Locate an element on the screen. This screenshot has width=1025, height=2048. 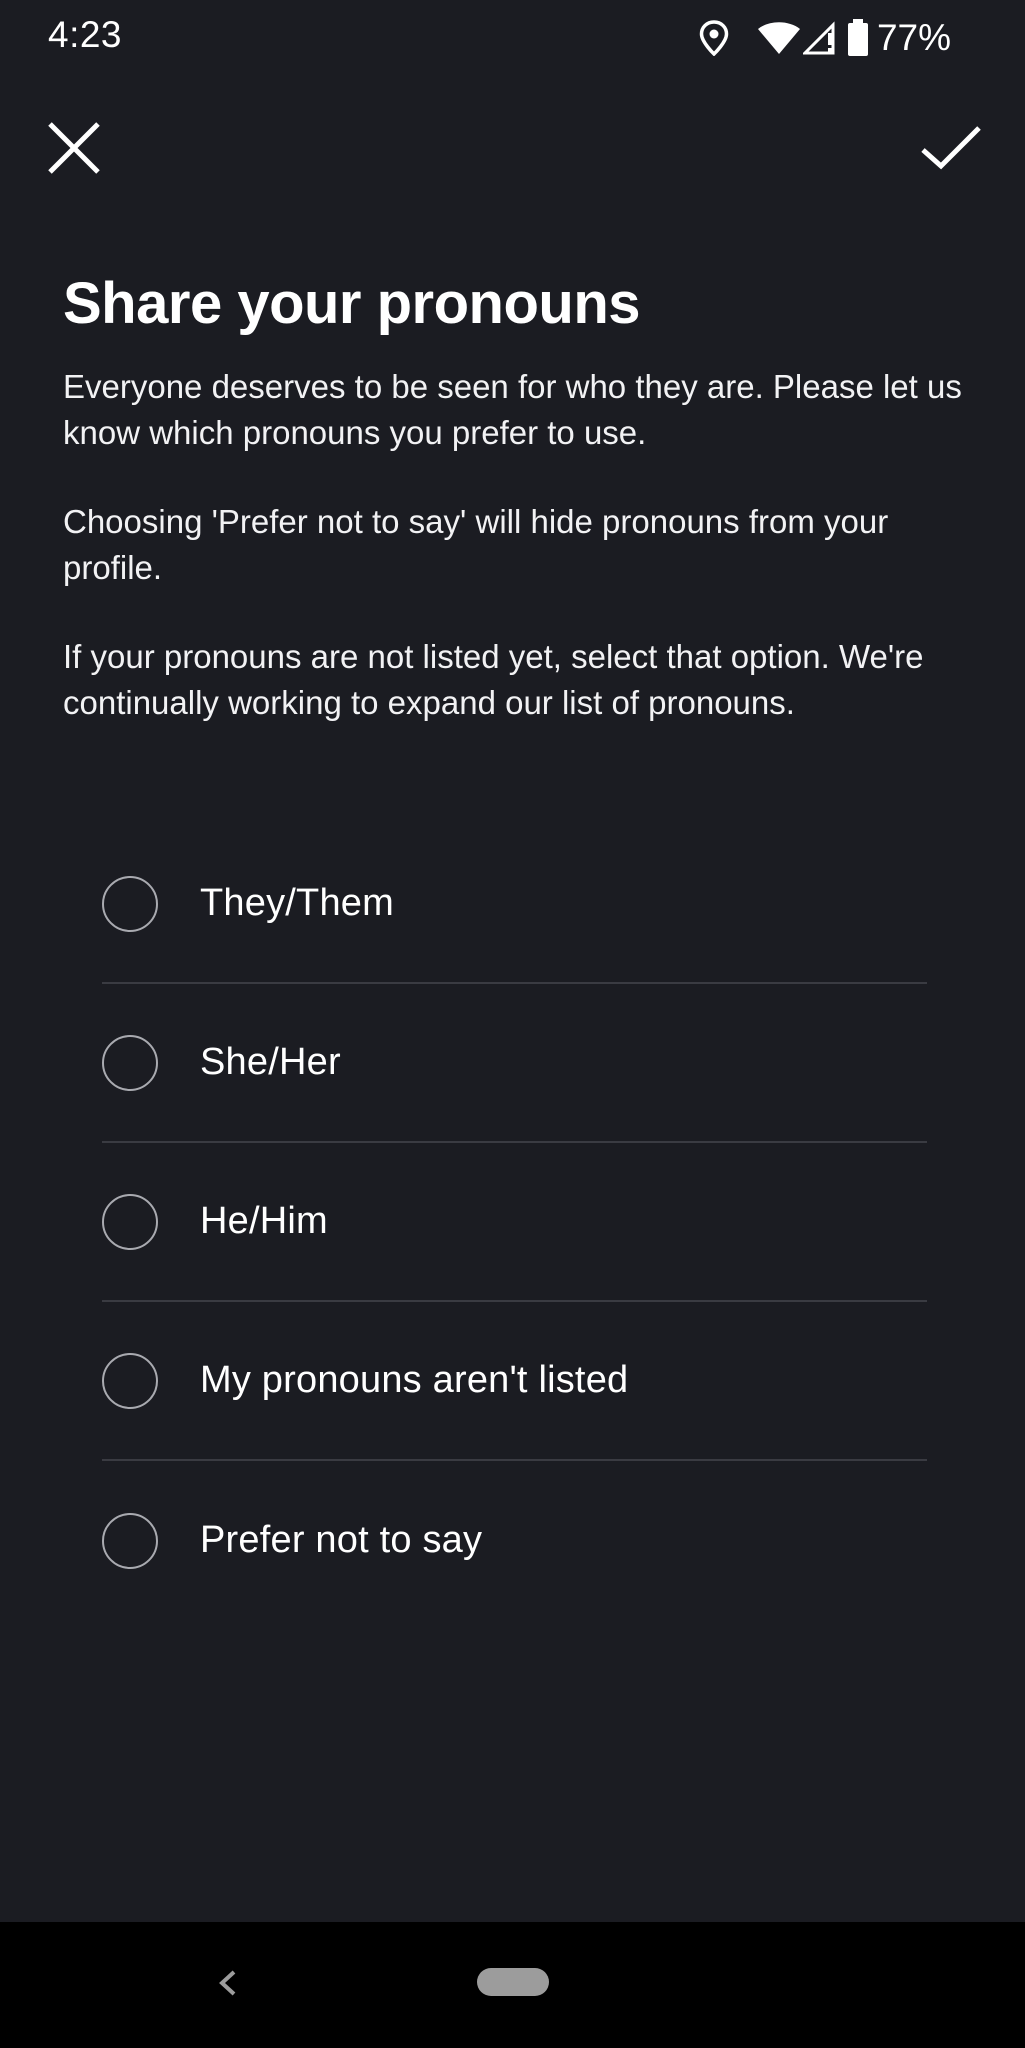
status-bar: 4:23 77% is located at coordinates (512, 38).